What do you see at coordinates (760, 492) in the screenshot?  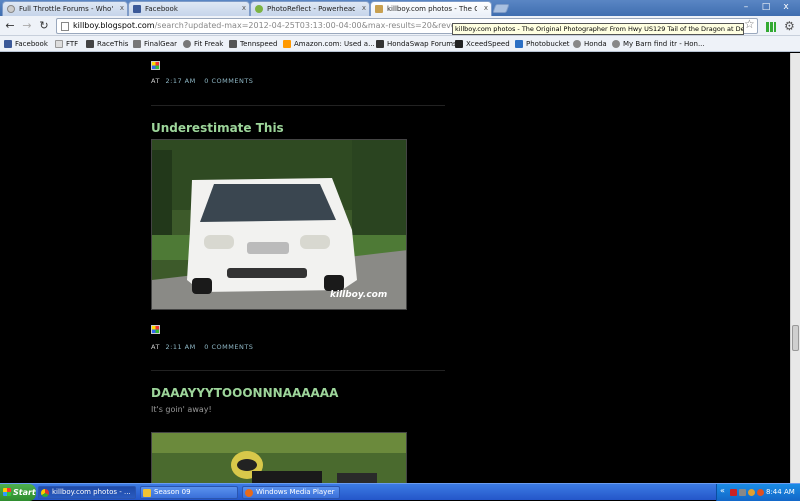 I see `tray-firefox-icon` at bounding box center [760, 492].